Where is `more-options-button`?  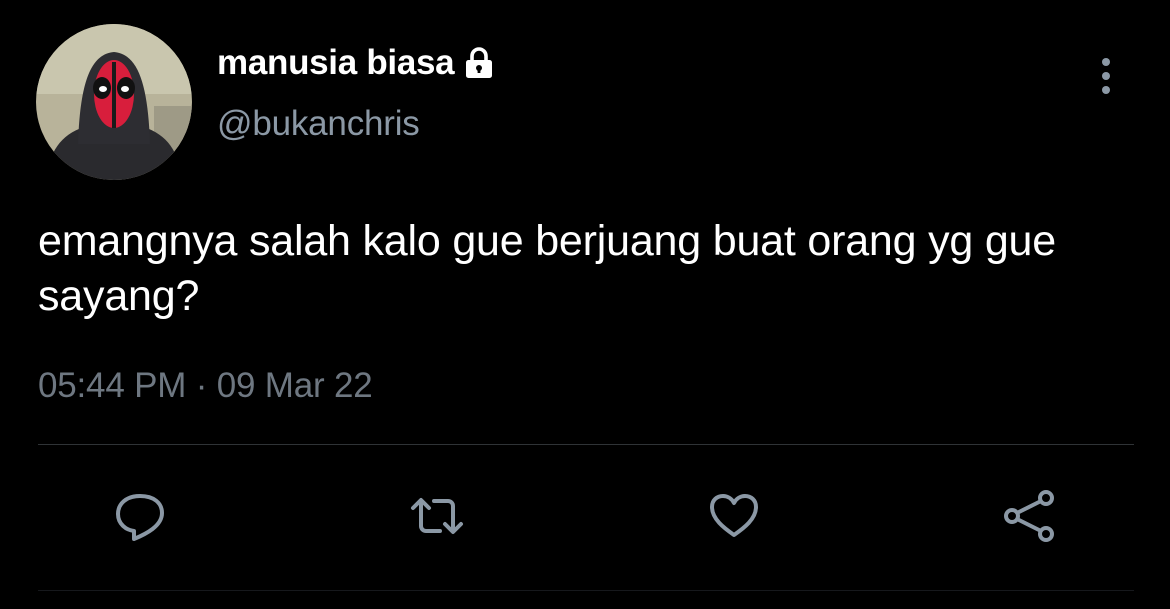
more-options-button is located at coordinates (1106, 76).